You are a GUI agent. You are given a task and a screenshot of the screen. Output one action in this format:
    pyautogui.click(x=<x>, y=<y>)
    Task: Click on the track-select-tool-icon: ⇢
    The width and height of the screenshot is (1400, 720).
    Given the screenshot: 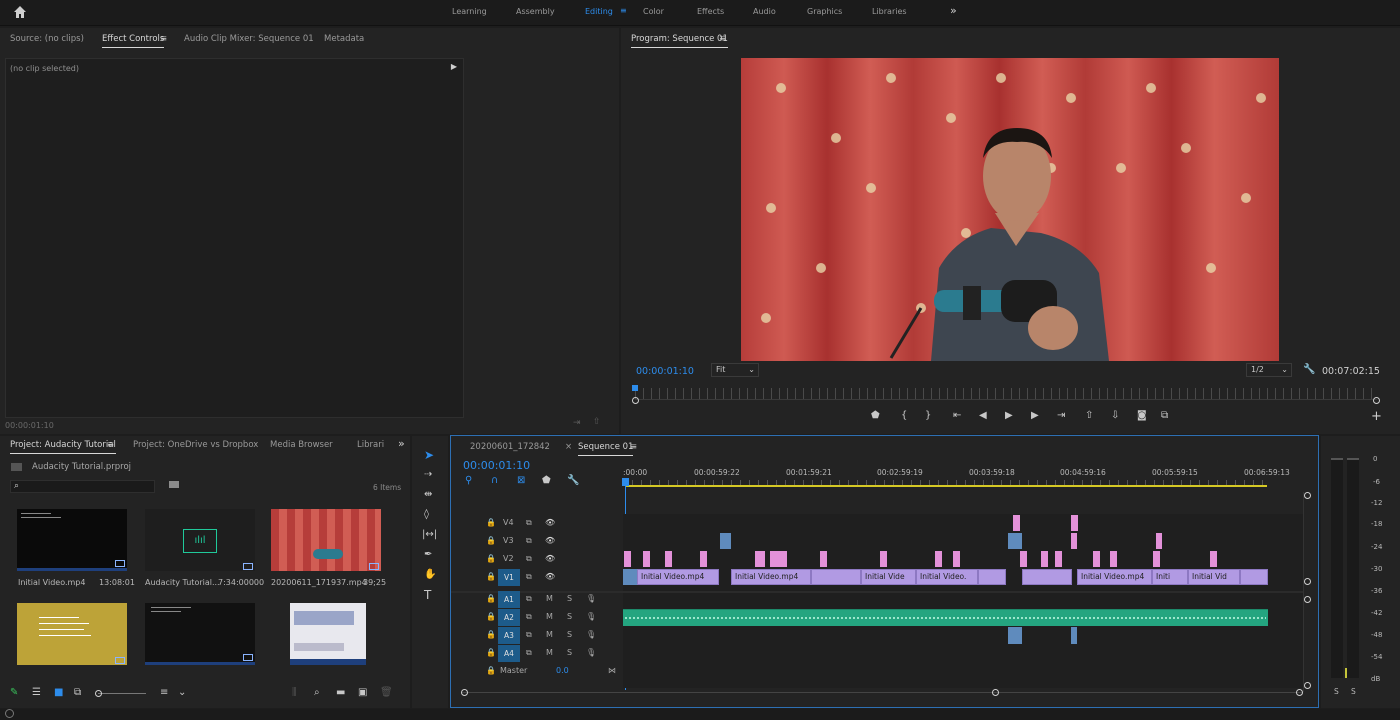 What is the action you would take?
    pyautogui.click(x=428, y=475)
    